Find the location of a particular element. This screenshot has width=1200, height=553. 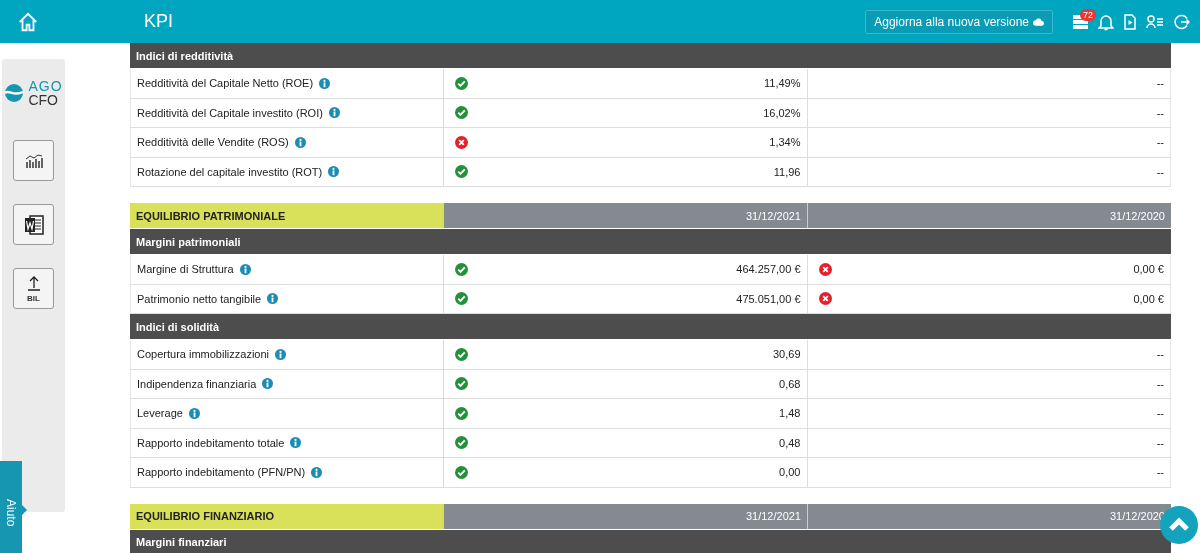

kpi-label: Redditività del Capitale investito (ROI) is located at coordinates (230, 112).